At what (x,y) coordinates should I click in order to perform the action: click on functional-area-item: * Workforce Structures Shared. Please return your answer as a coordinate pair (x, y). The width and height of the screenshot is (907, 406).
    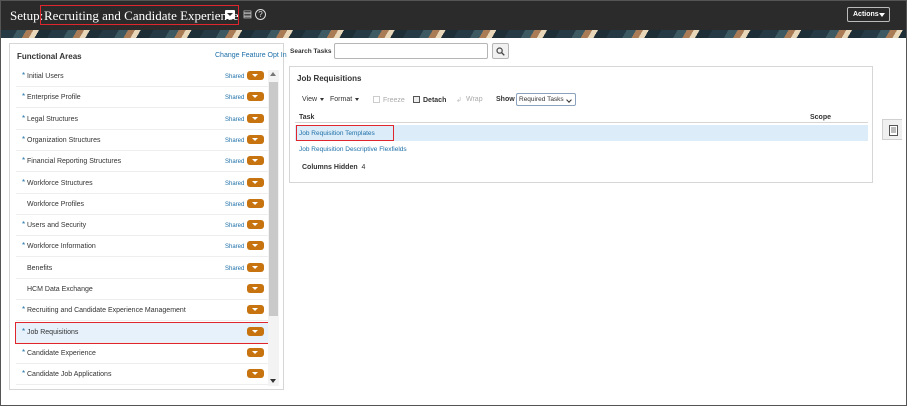
    Looking at the image, I should click on (142, 183).